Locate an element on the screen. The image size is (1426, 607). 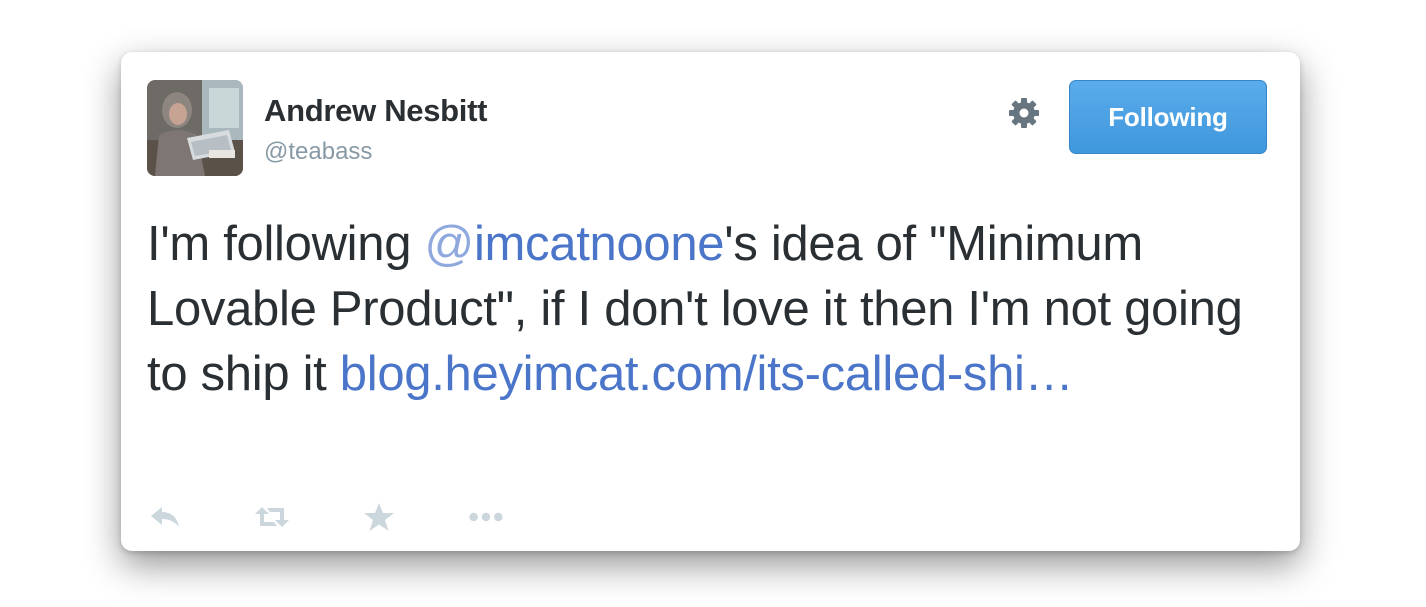
reply-icon is located at coordinates (165, 517).